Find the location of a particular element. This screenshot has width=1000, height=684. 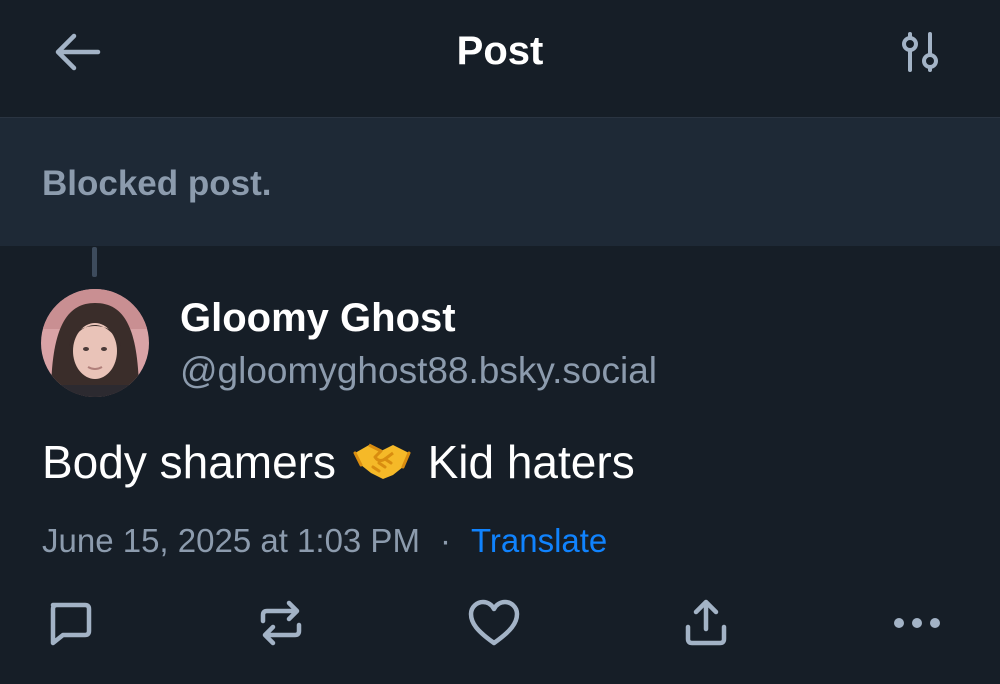

thread-settings-button is located at coordinates (920, 52).